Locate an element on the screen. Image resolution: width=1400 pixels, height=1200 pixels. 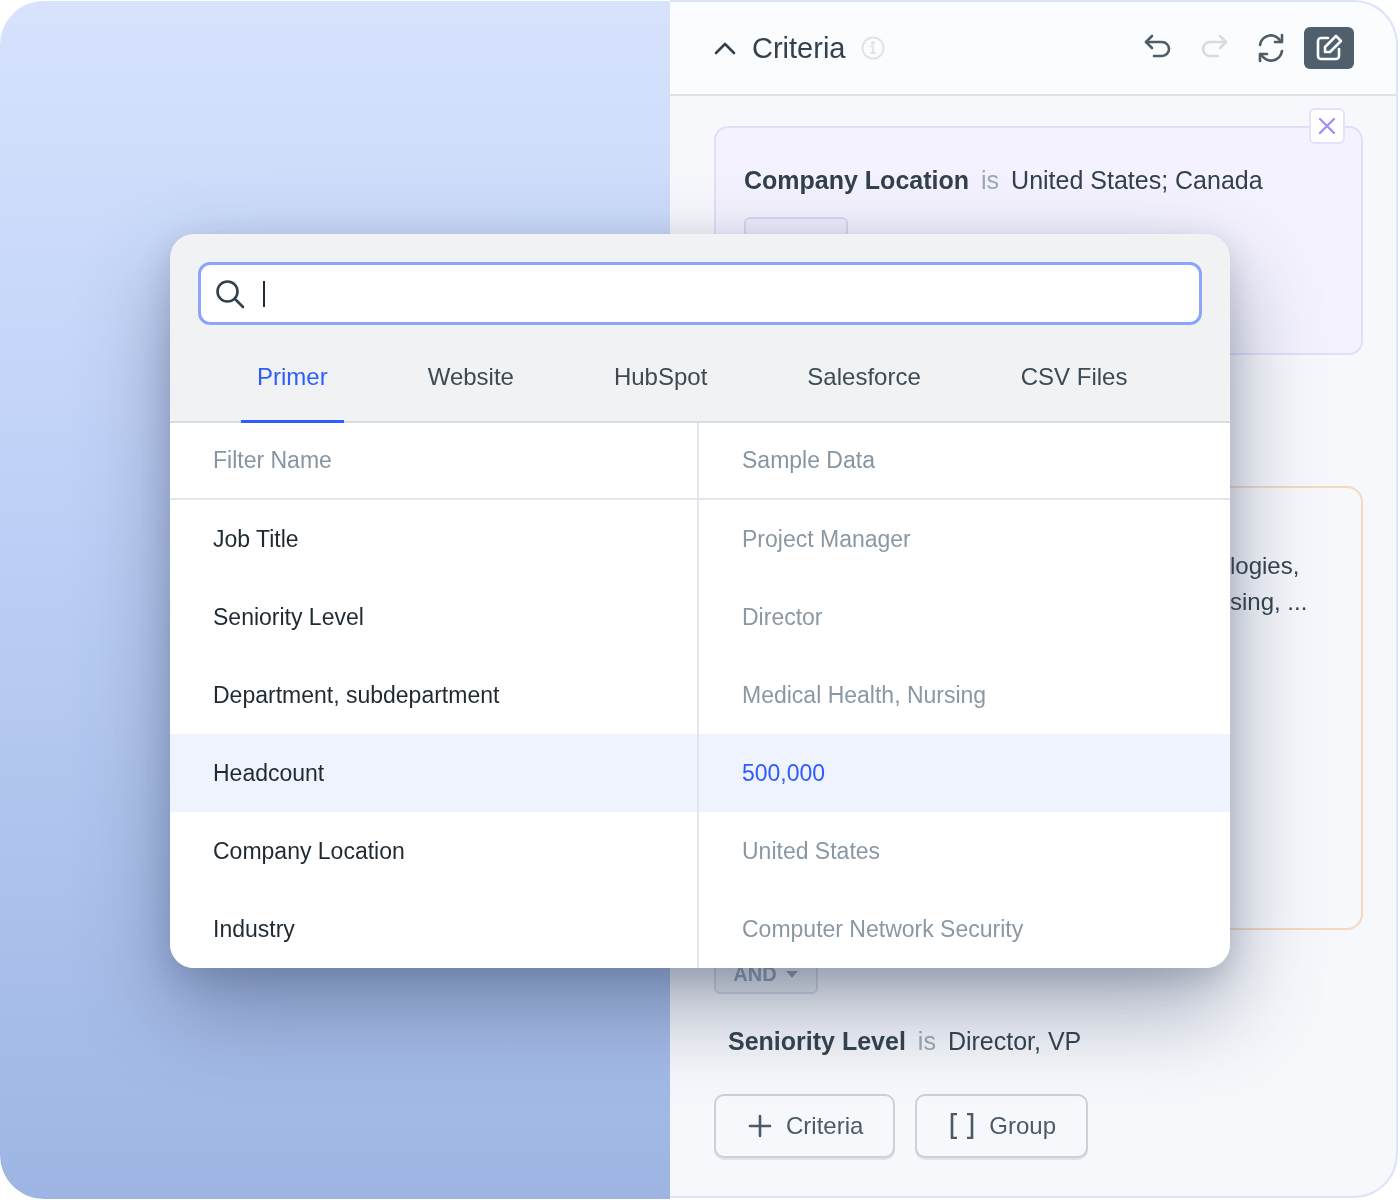
search-field is located at coordinates (700, 293).